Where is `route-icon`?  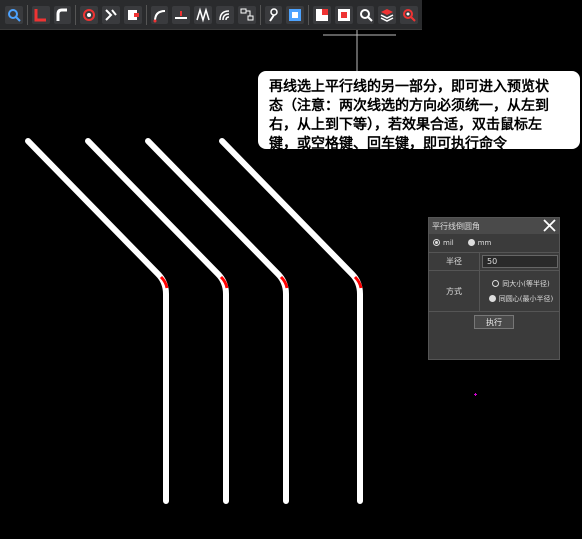
route-icon is located at coordinates (40, 14).